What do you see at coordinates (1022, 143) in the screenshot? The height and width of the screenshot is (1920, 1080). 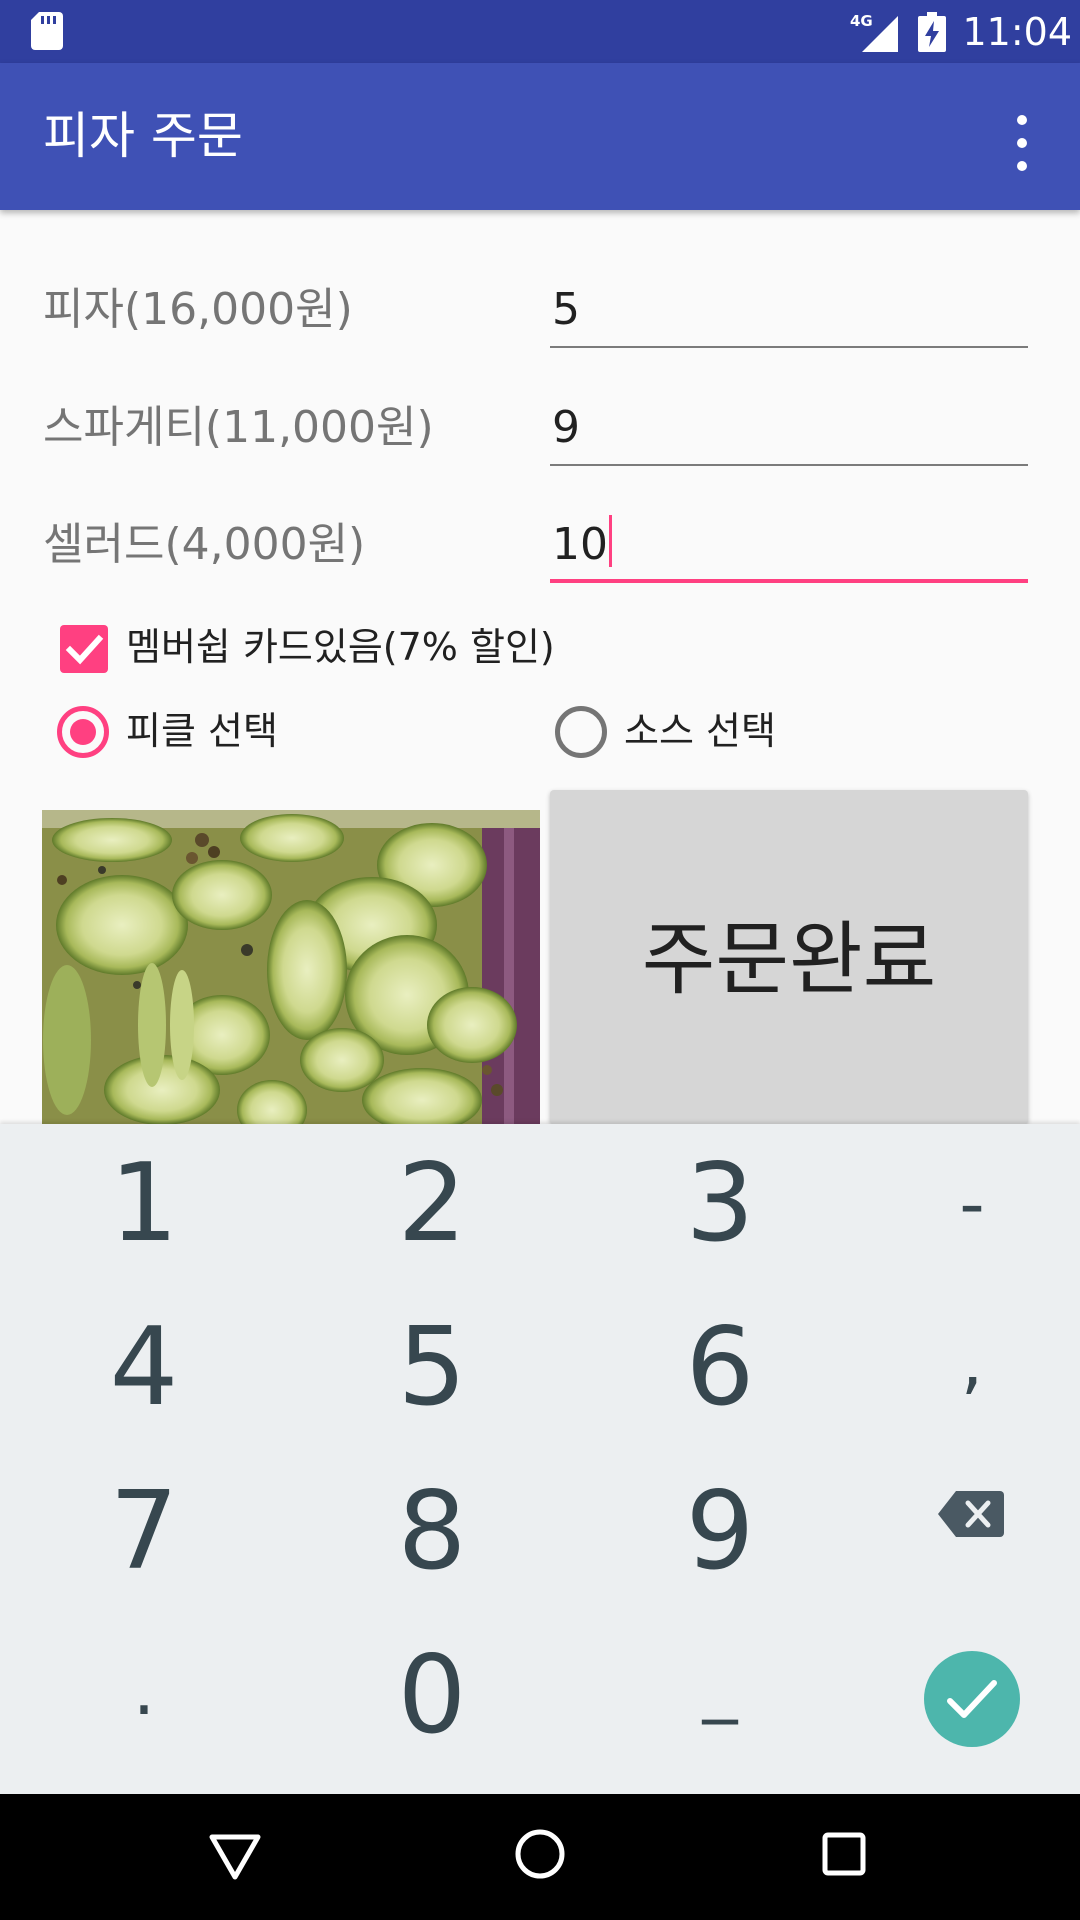 I see `overflow-menu-icon` at bounding box center [1022, 143].